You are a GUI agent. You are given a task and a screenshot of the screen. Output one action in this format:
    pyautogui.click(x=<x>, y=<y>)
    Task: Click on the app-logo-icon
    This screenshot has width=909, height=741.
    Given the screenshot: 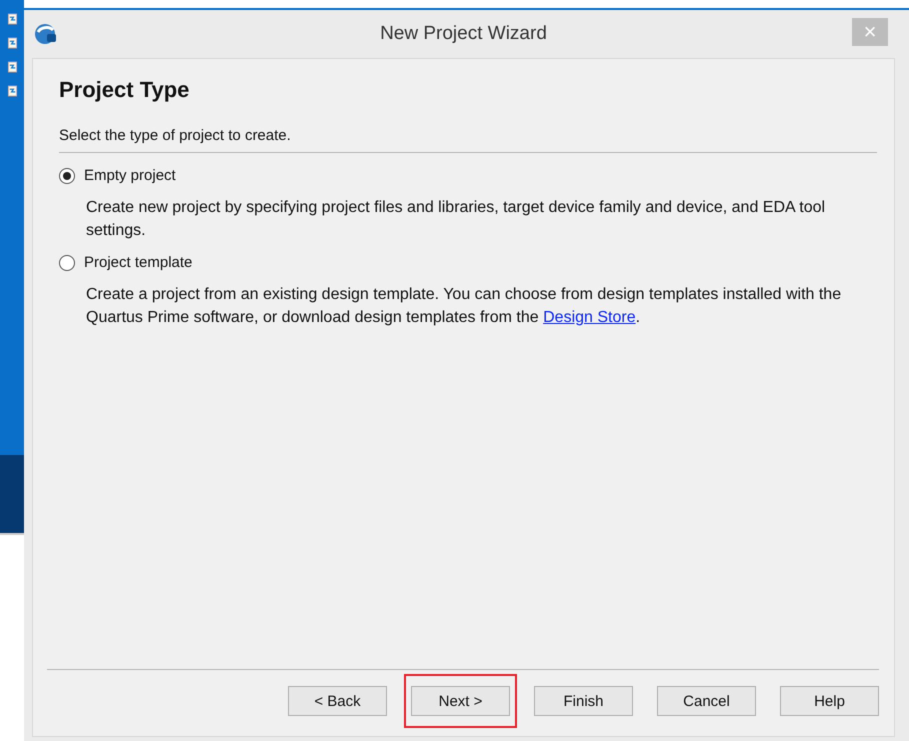 What is the action you would take?
    pyautogui.click(x=46, y=34)
    